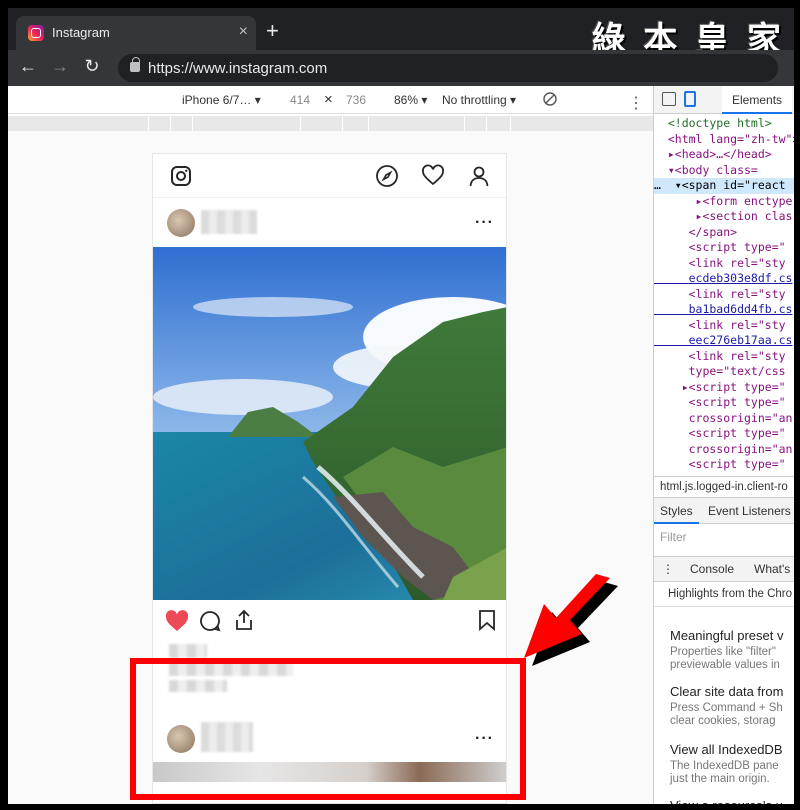  Describe the element at coordinates (676, 511) in the screenshot. I see `tab-styles: Styles` at that location.